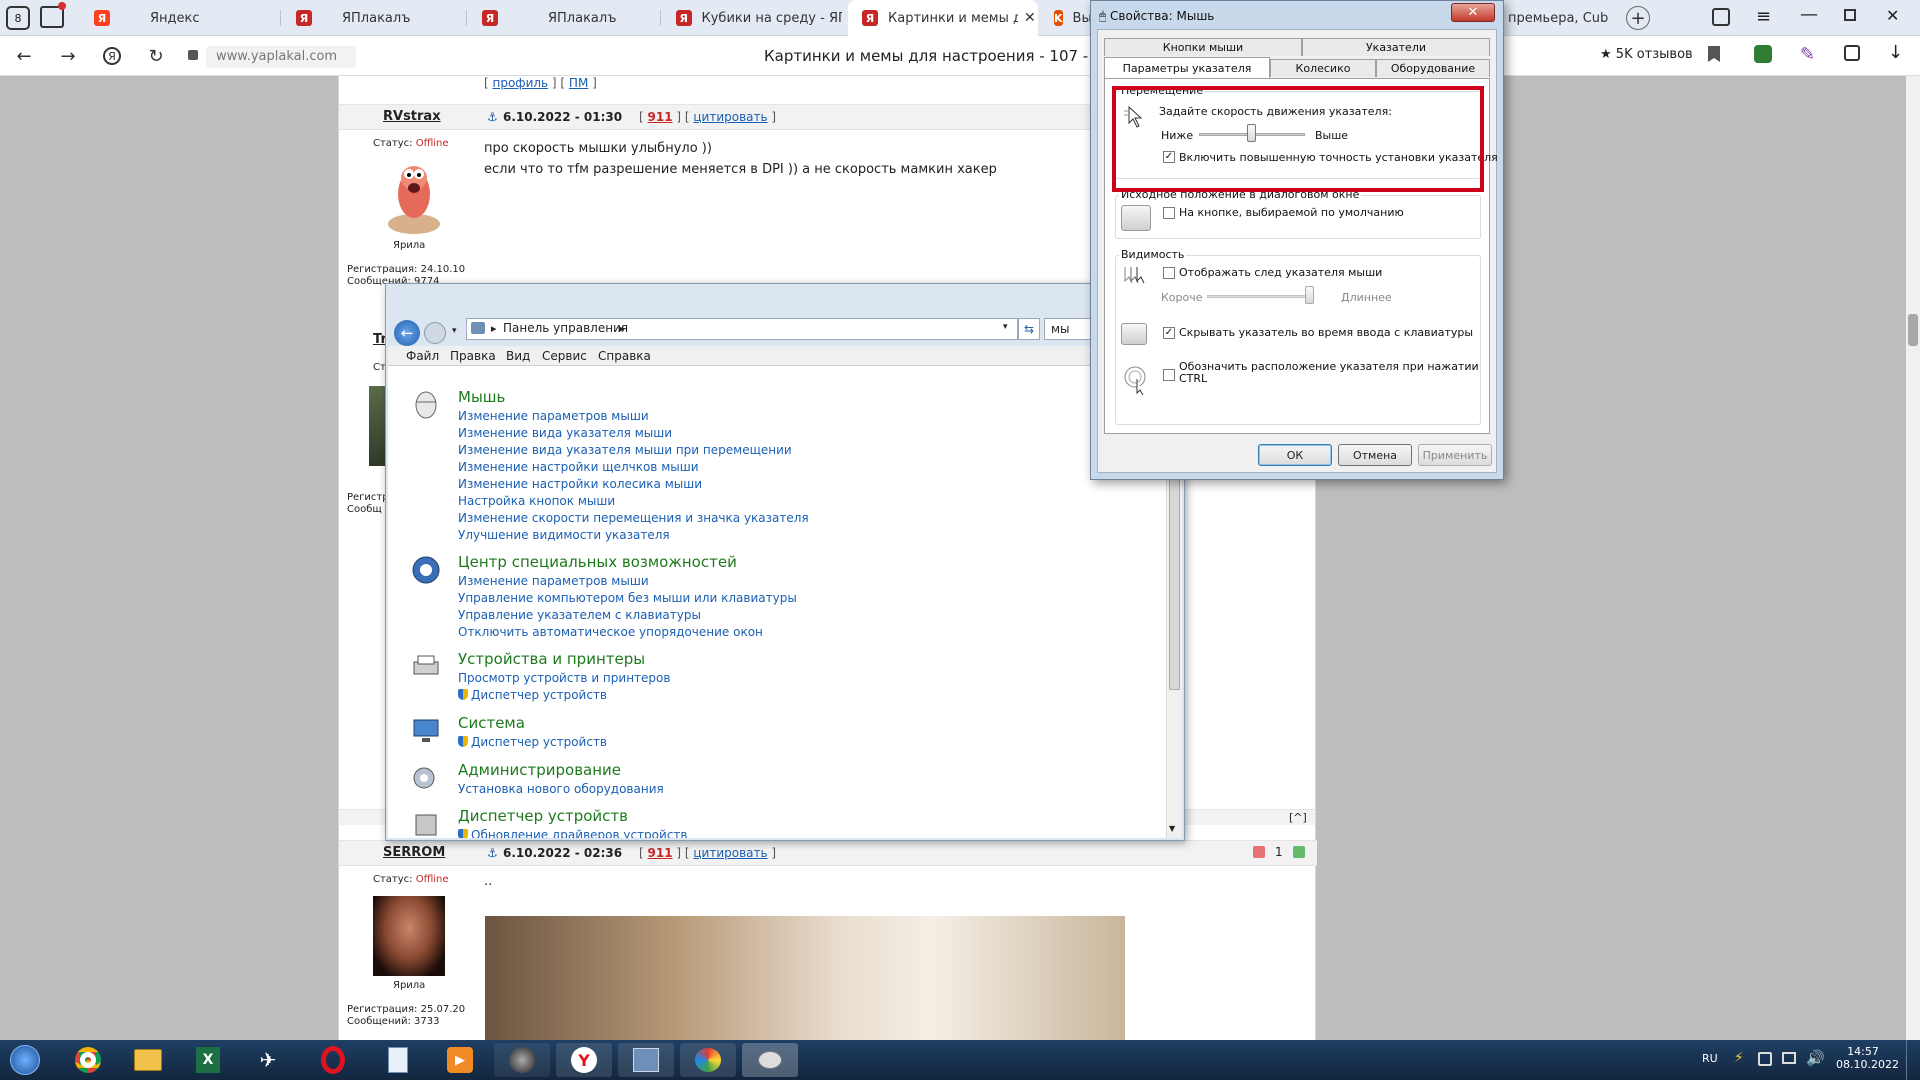  Describe the element at coordinates (1169, 273) in the screenshot. I see `trails-checkbox` at that location.